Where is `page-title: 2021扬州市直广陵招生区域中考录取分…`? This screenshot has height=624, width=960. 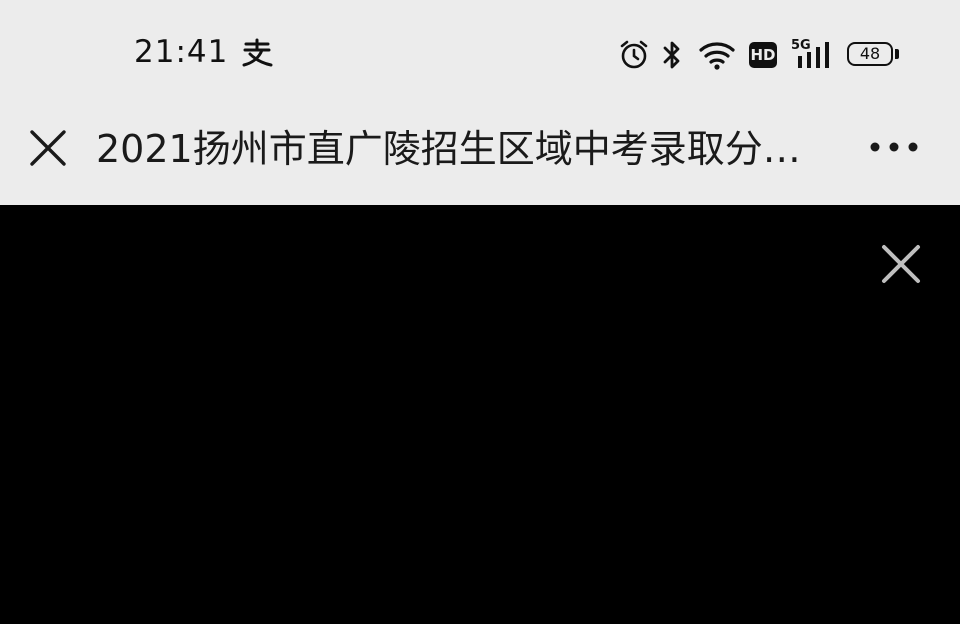
page-title: 2021扬州市直广陵招生区域中考录取分… is located at coordinates (448, 149).